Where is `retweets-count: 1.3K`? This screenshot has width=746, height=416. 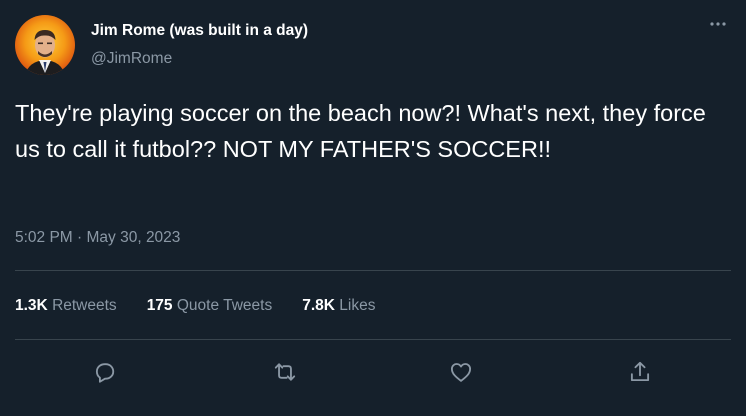
retweets-count: 1.3K is located at coordinates (34, 305).